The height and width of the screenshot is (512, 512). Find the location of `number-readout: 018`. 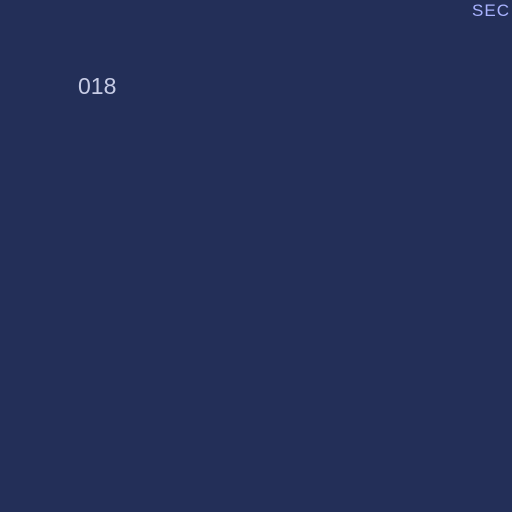

number-readout: 018 is located at coordinates (97, 86).